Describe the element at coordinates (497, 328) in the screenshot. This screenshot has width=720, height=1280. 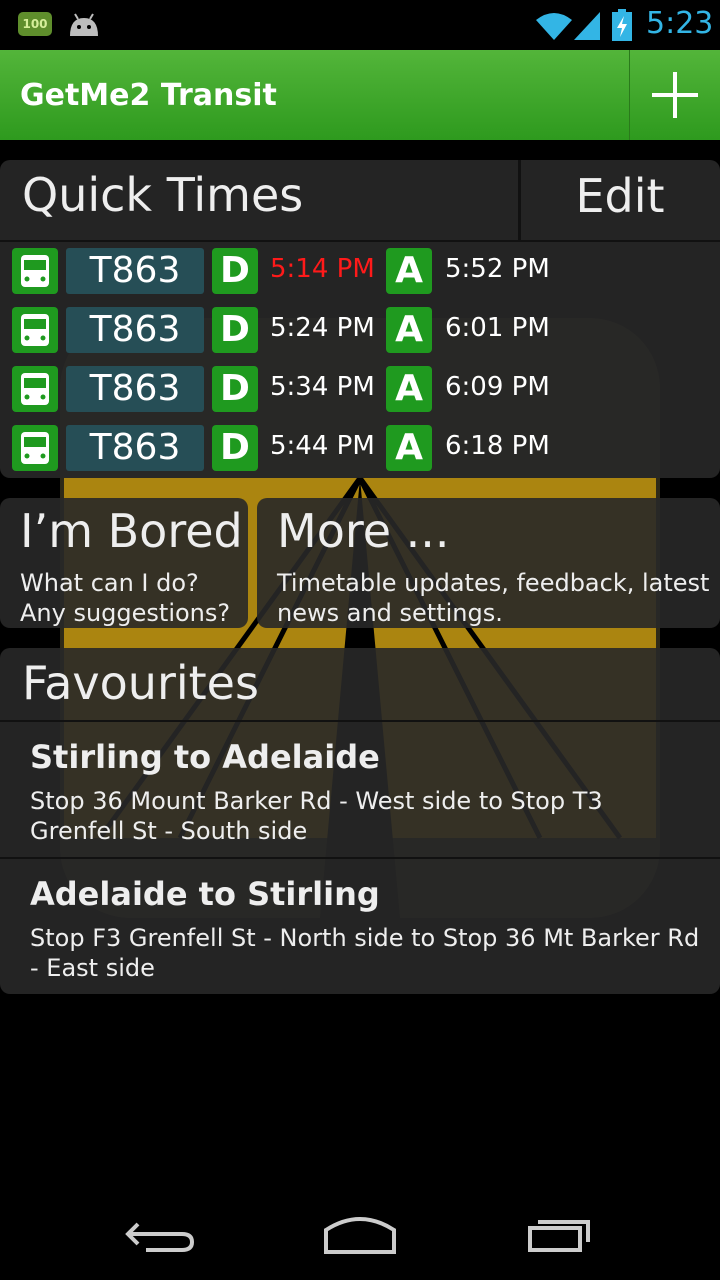
I see `arrive-time: 6:01 PM` at that location.